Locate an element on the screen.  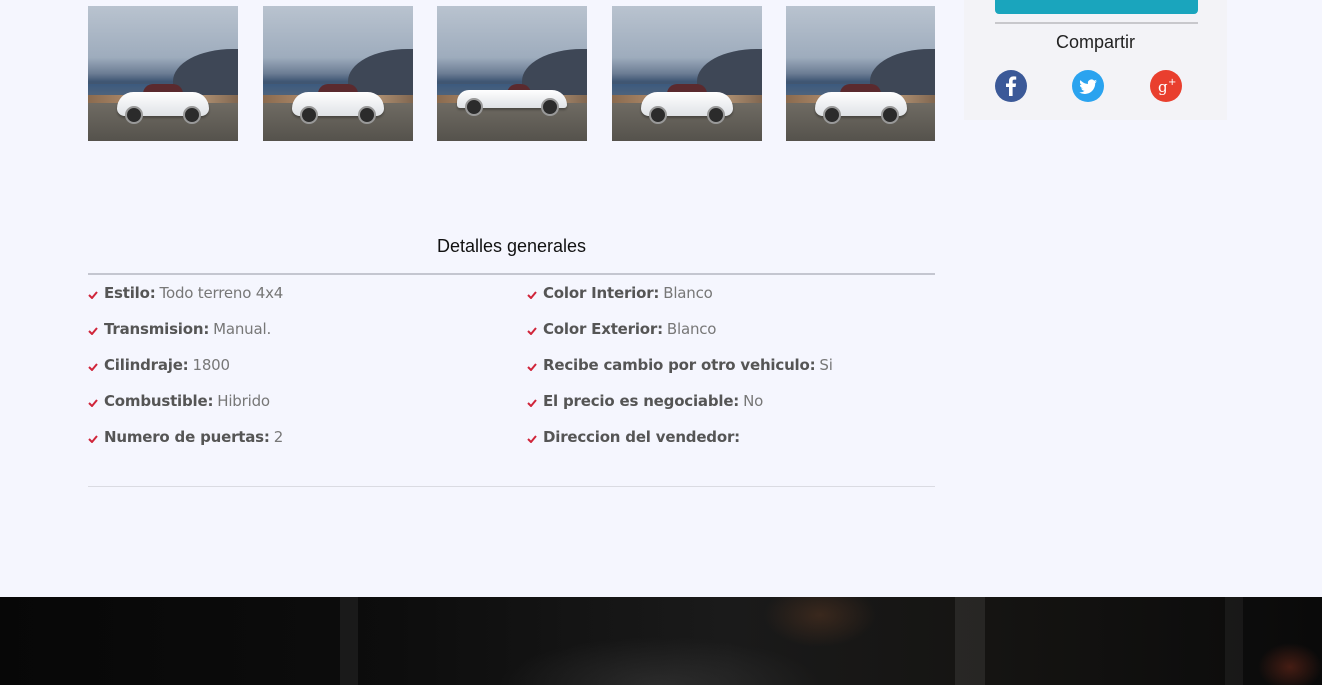
detail-label: Recibe cambio por otro vehiculo: is located at coordinates (679, 365).